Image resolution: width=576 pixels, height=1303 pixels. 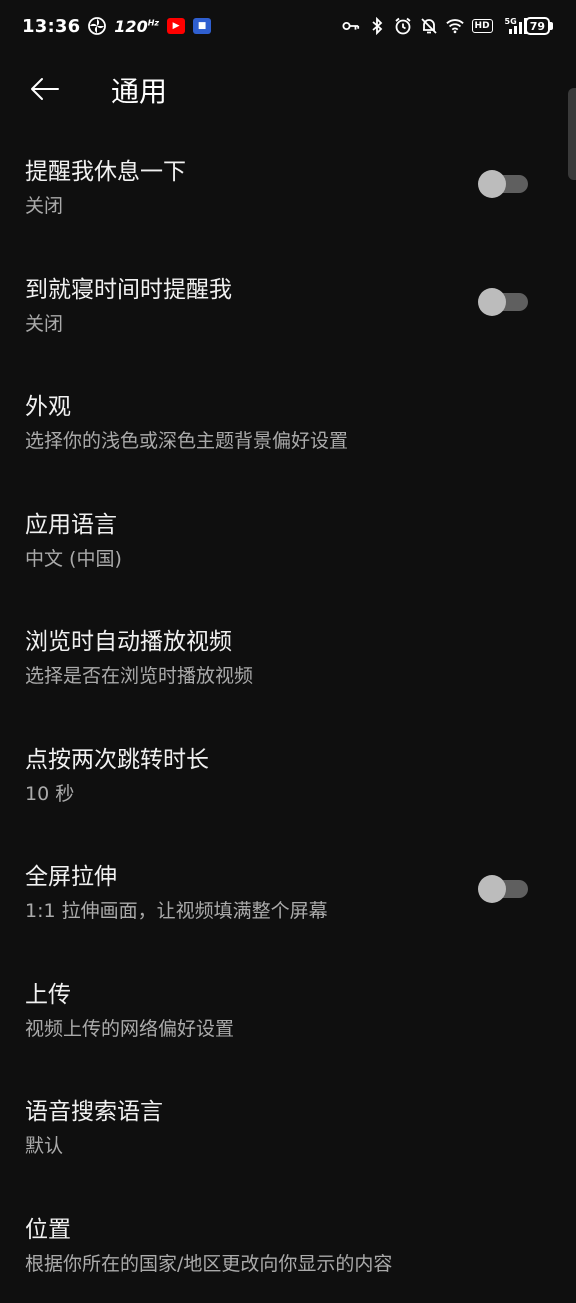 What do you see at coordinates (73, 557) in the screenshot?
I see `settings-item-subtitle: 中文 (中国)` at bounding box center [73, 557].